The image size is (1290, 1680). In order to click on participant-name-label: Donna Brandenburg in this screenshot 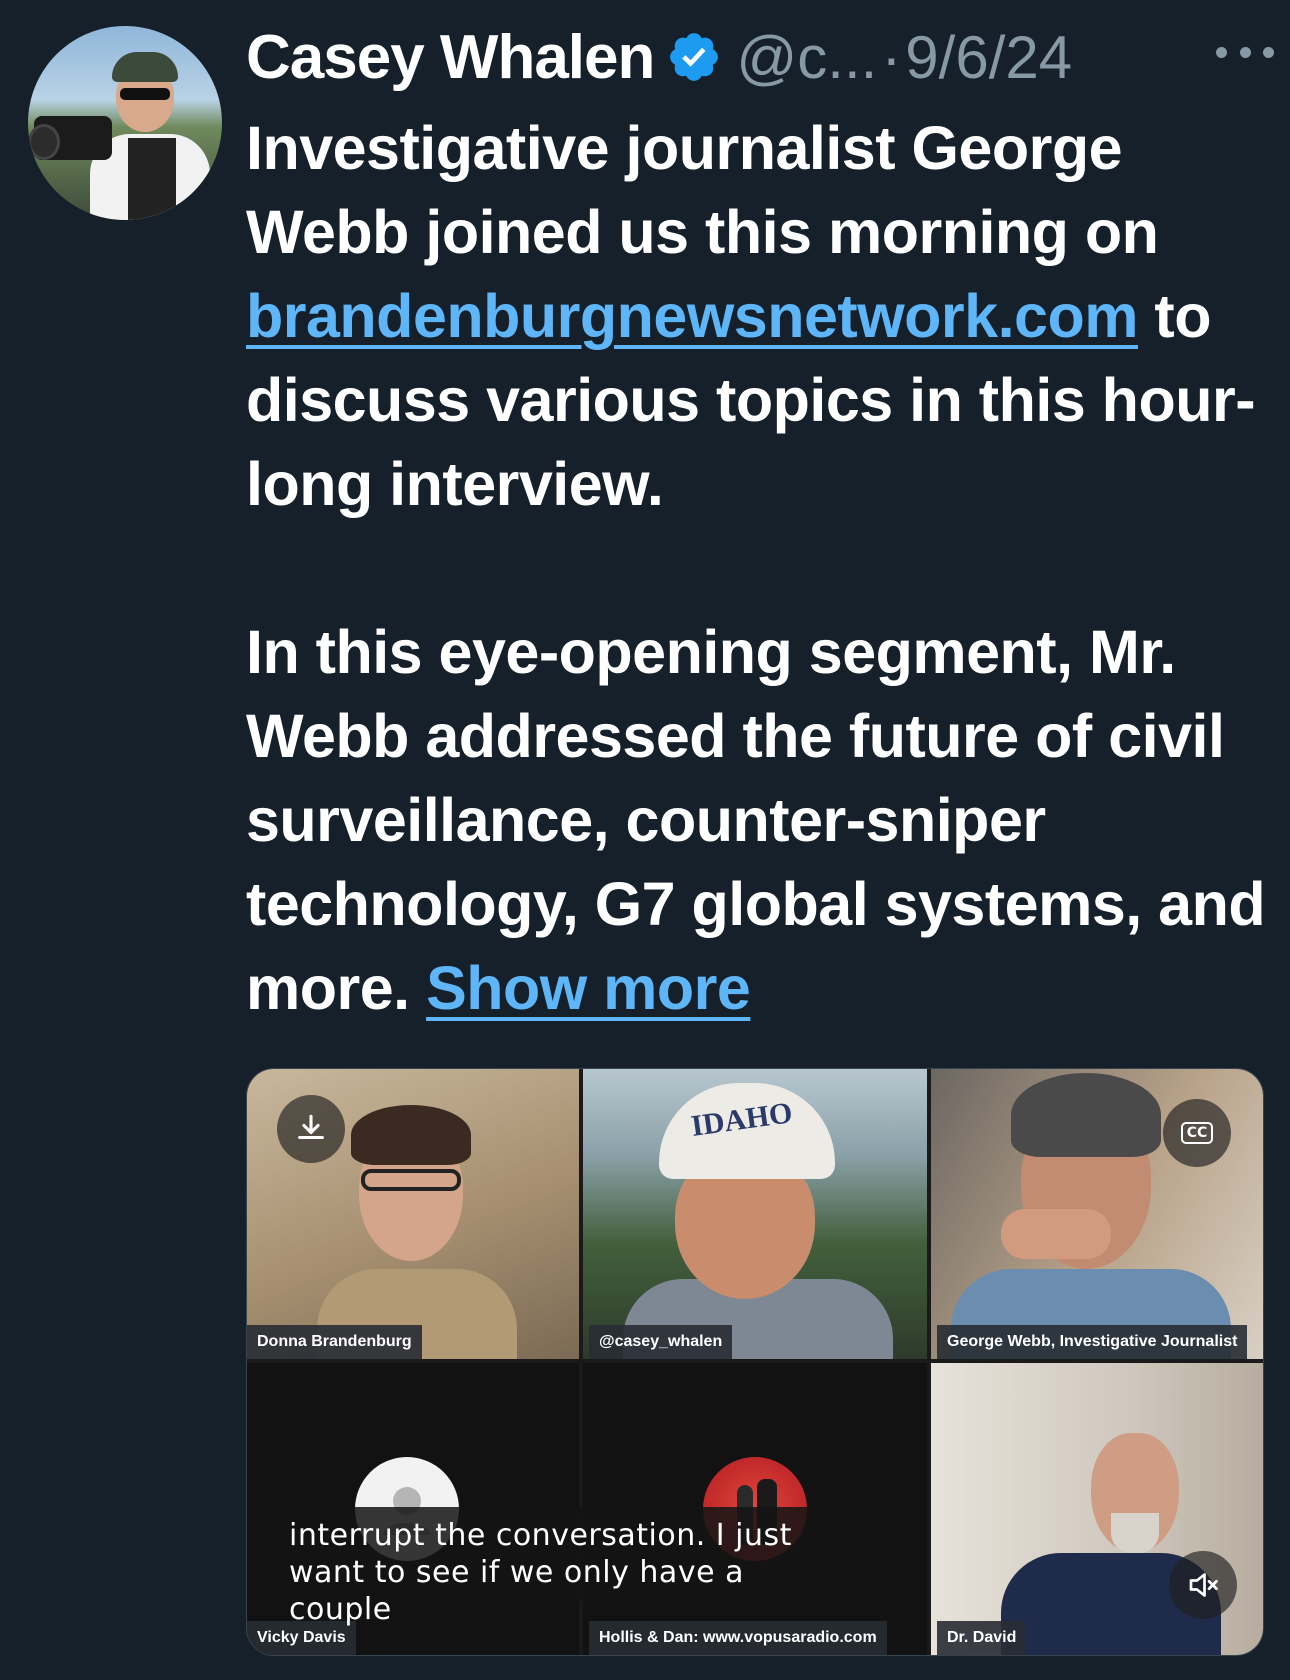, I will do `click(334, 1342)`.